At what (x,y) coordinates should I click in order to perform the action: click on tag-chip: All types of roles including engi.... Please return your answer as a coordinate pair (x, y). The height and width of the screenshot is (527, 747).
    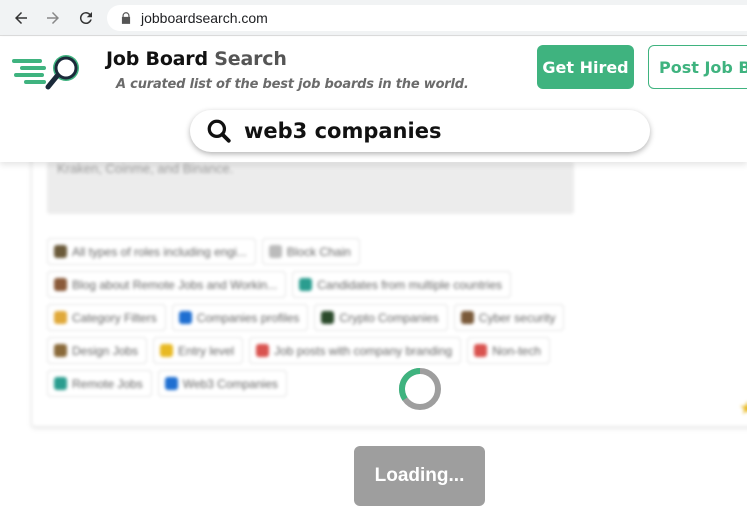
    Looking at the image, I should click on (151, 251).